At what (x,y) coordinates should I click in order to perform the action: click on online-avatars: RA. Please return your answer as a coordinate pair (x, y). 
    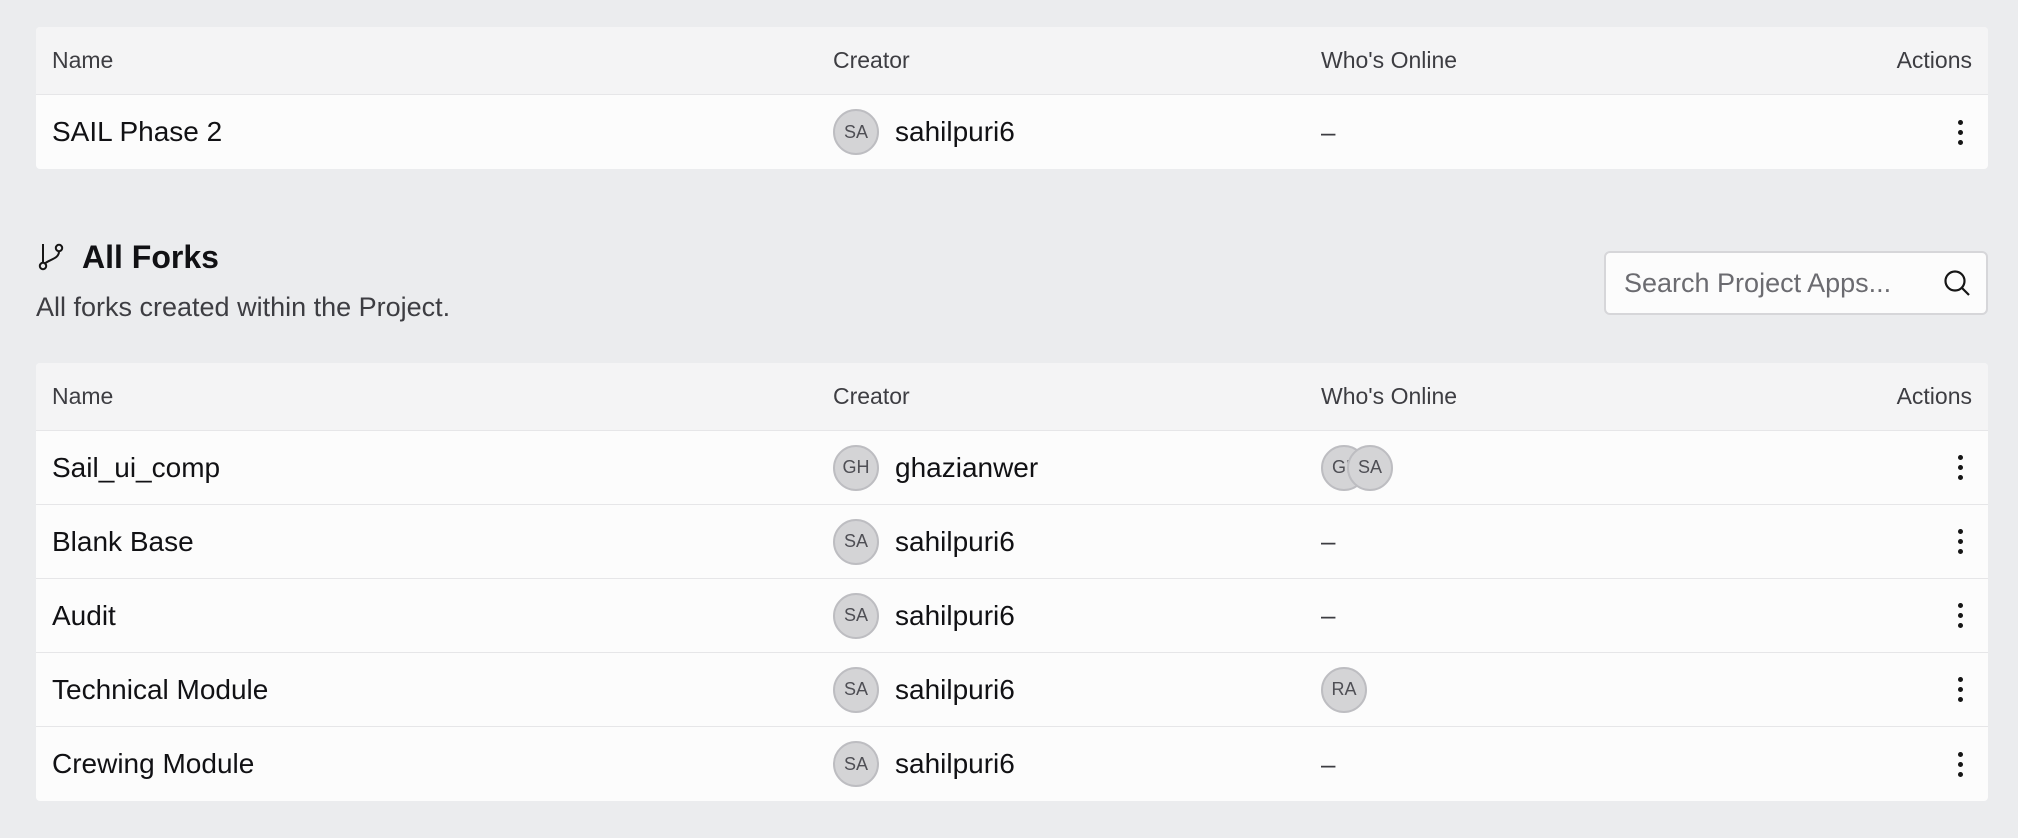
    Looking at the image, I should click on (1344, 689).